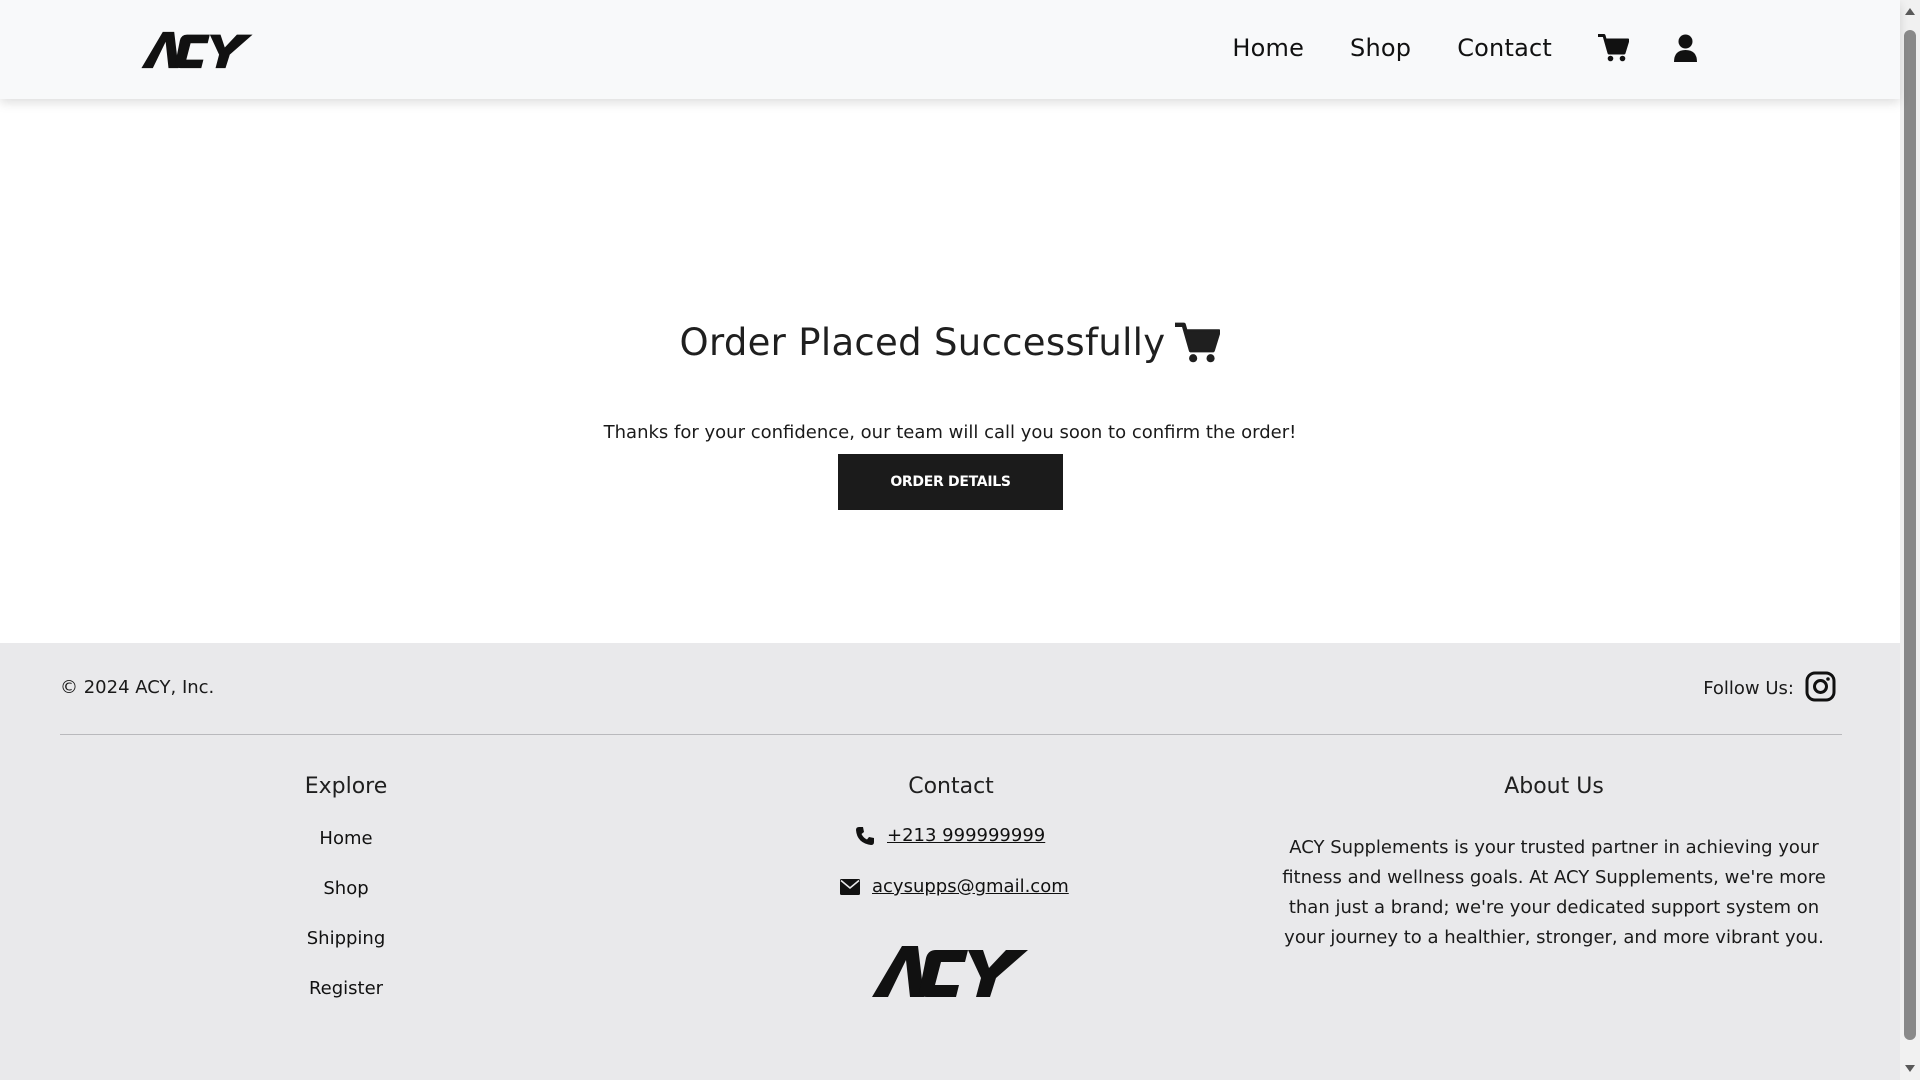 This screenshot has height=1080, width=1920. Describe the element at coordinates (1910, 535) in the screenshot. I see `scrollbar-thumb` at that location.